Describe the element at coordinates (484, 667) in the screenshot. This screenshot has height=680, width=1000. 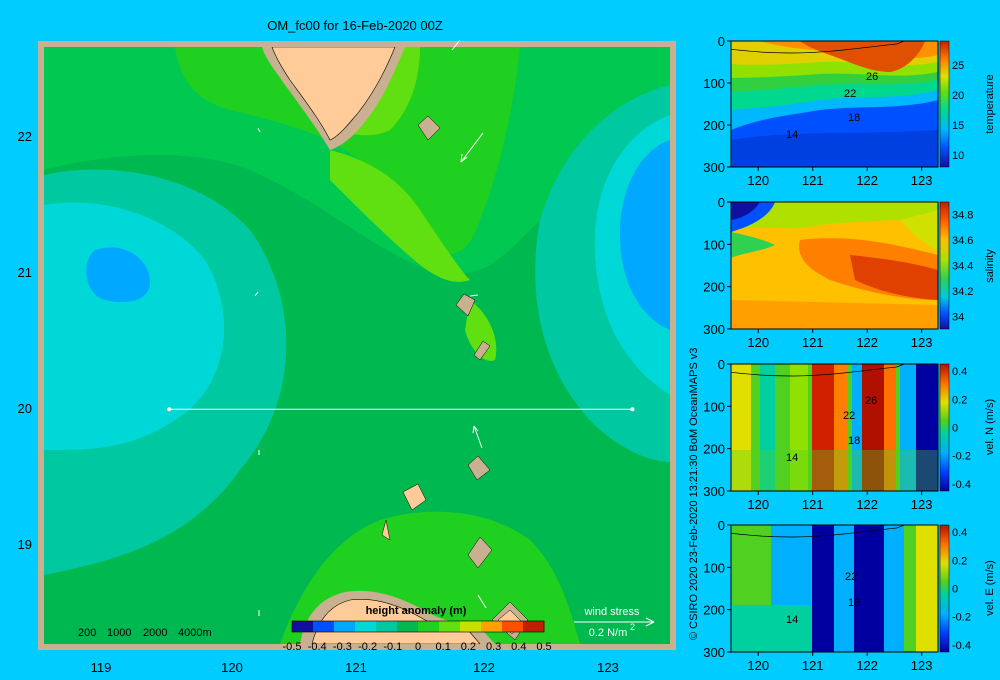
I see `map-x-tick: 122` at that location.